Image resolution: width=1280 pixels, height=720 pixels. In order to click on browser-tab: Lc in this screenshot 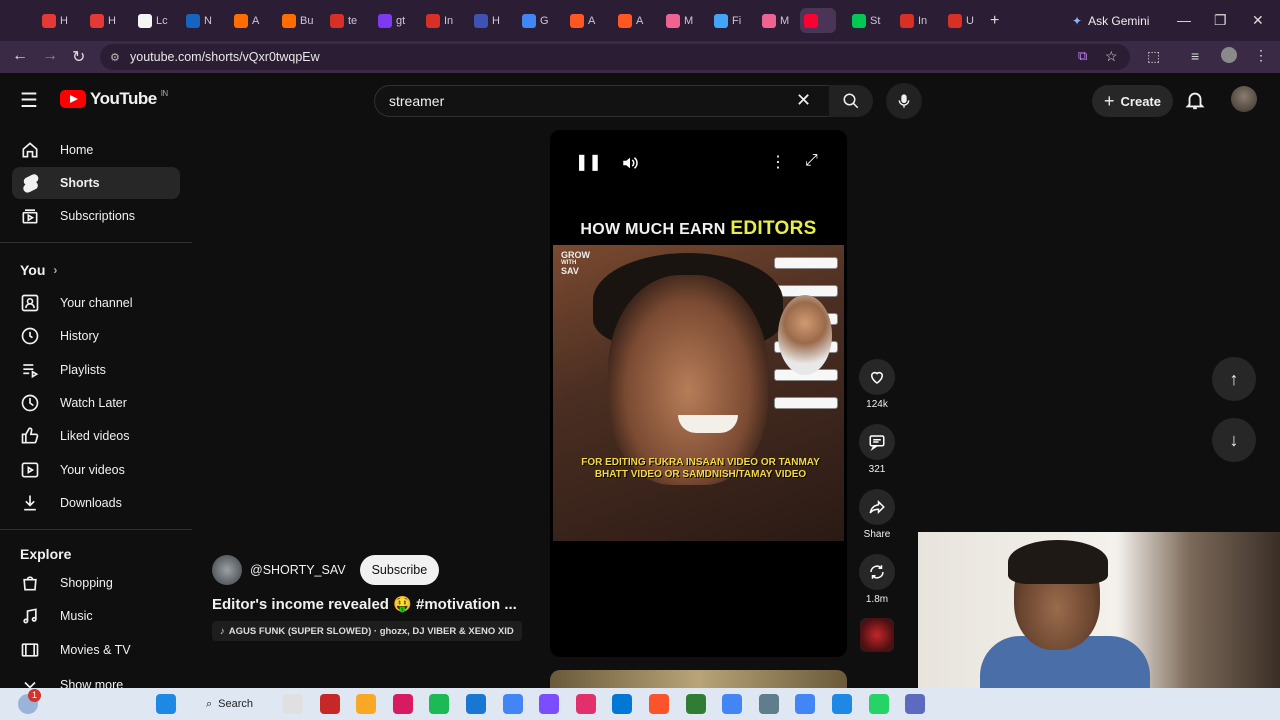, I will do `click(152, 20)`.